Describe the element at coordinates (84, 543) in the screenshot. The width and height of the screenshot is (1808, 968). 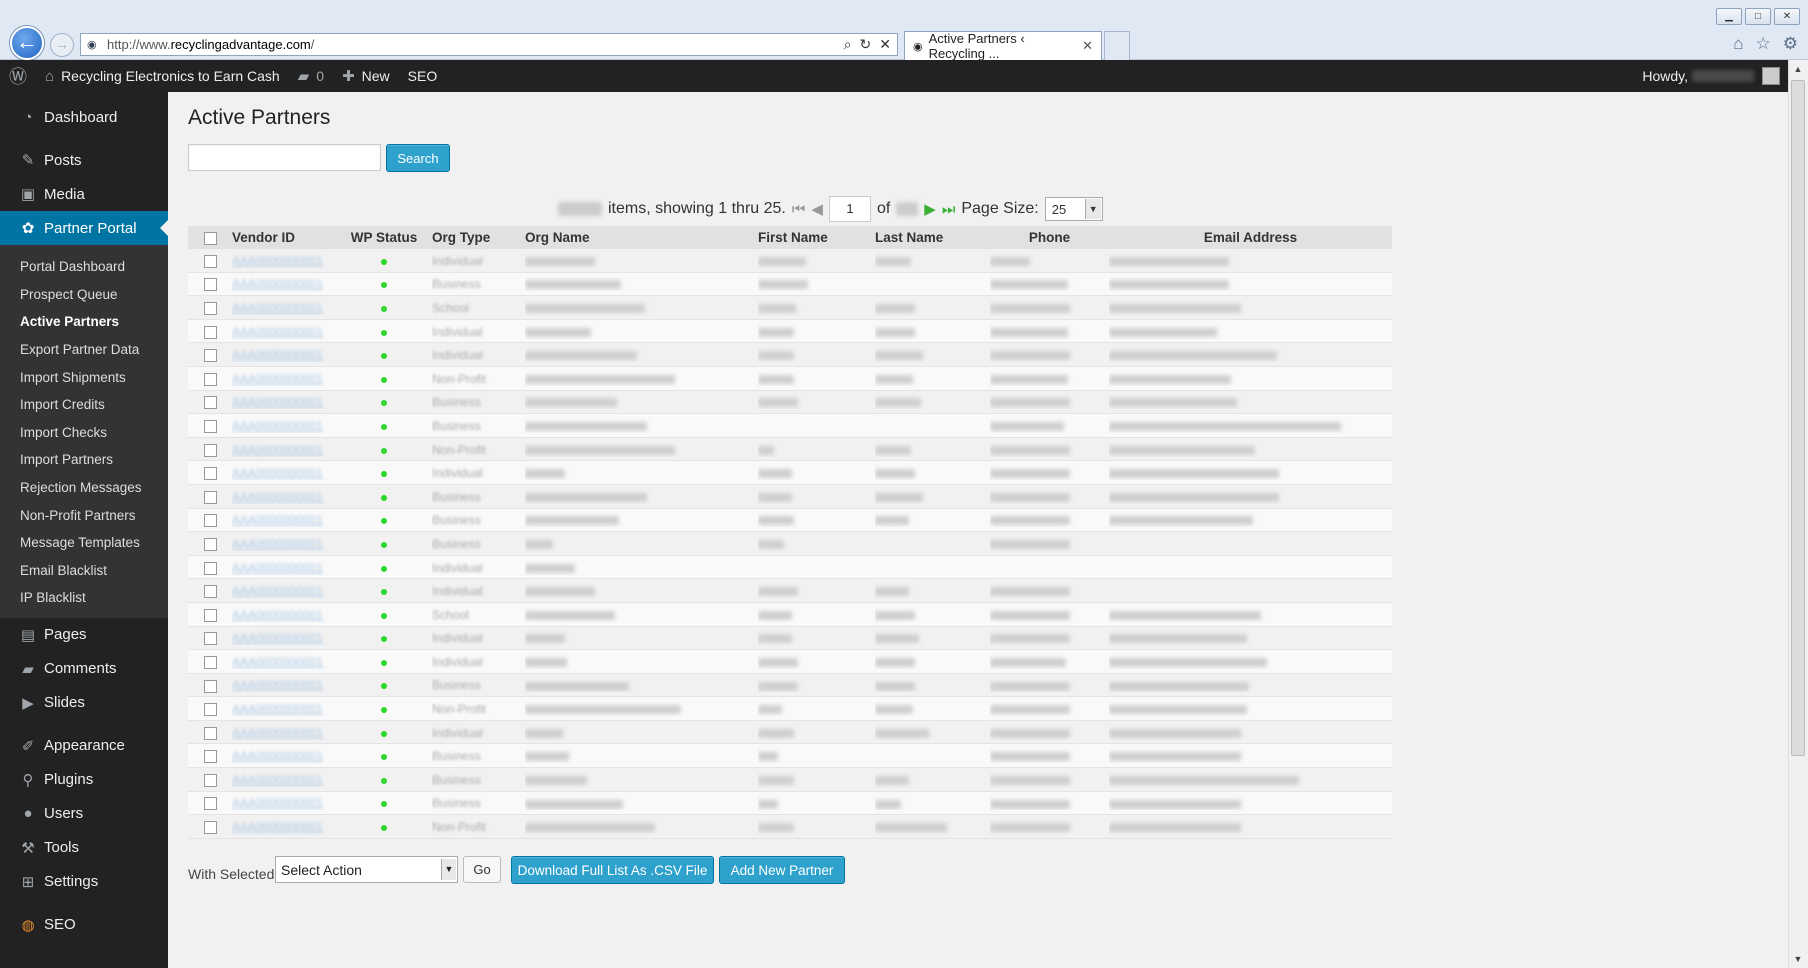
I see `submenu-message-templates: Message Templates` at that location.